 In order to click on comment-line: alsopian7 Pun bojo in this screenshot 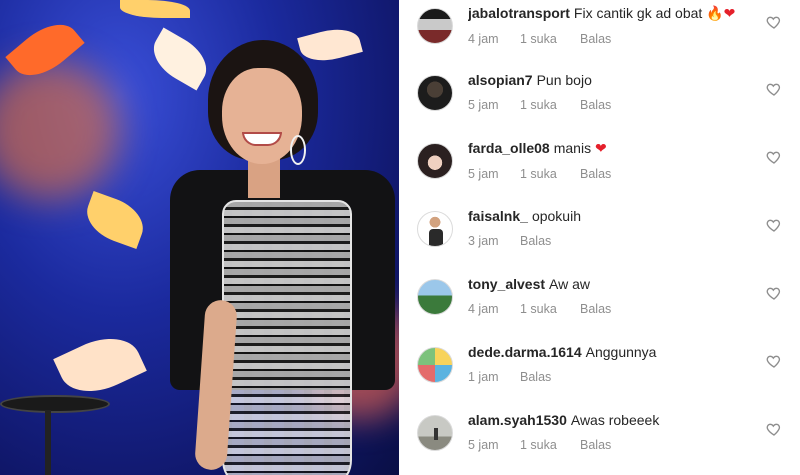, I will do `click(613, 80)`.